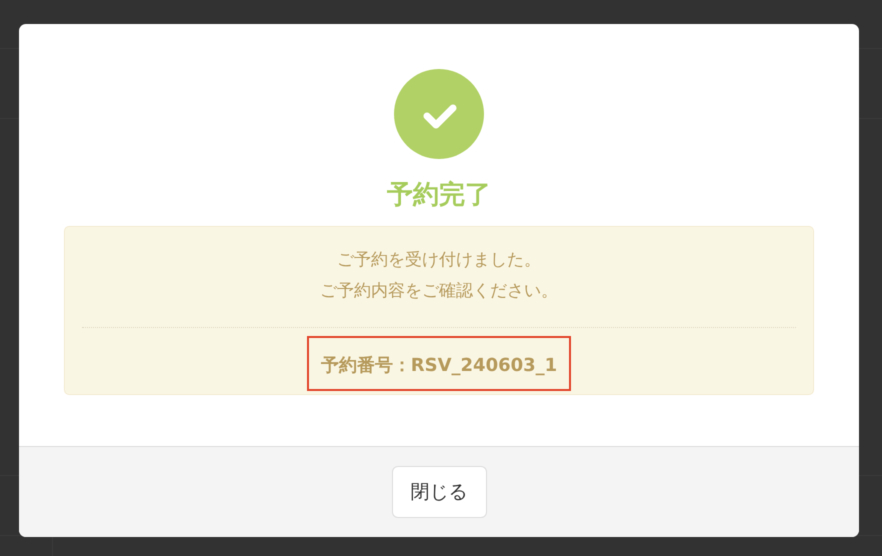  I want to click on message-line: ご予約を受け付けました。, so click(439, 260).